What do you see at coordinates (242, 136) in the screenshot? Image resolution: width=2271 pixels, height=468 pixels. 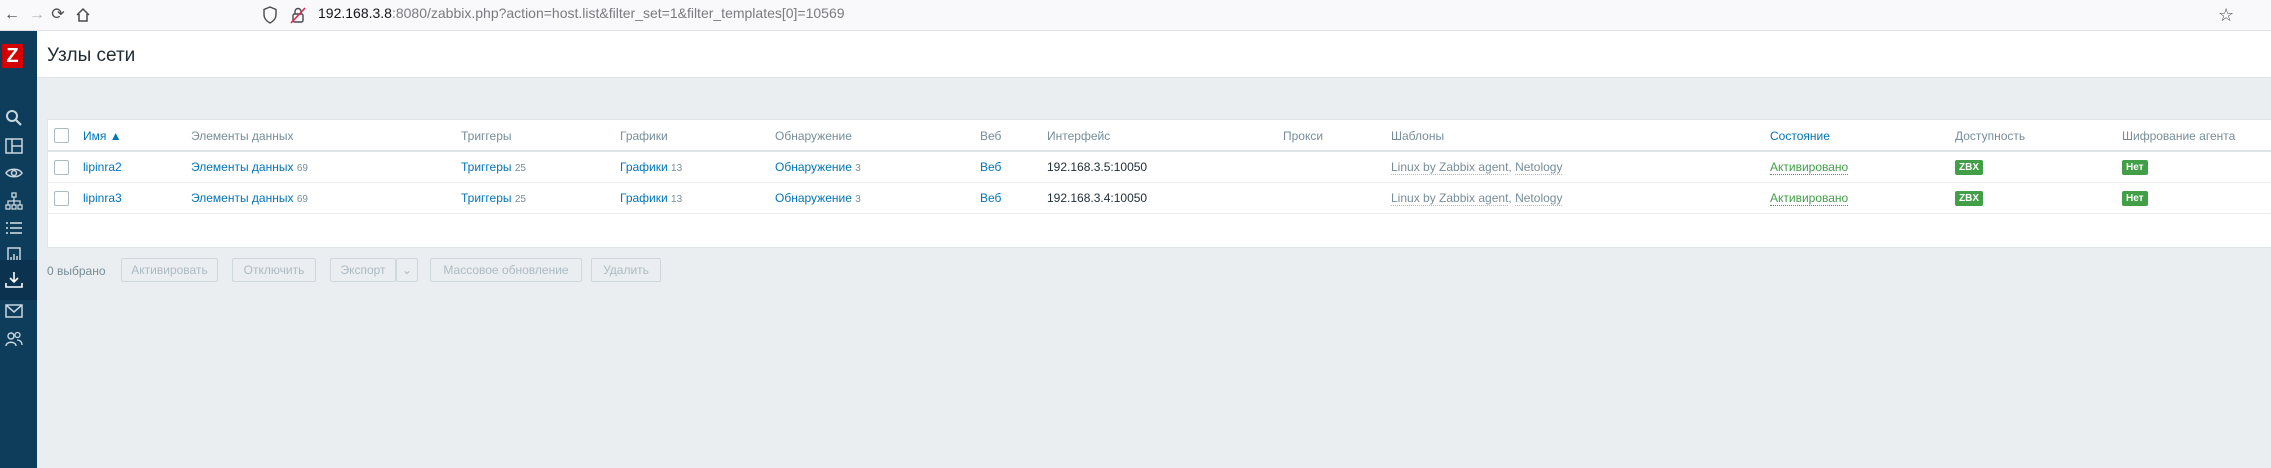 I see `column-items: Элементы данных` at bounding box center [242, 136].